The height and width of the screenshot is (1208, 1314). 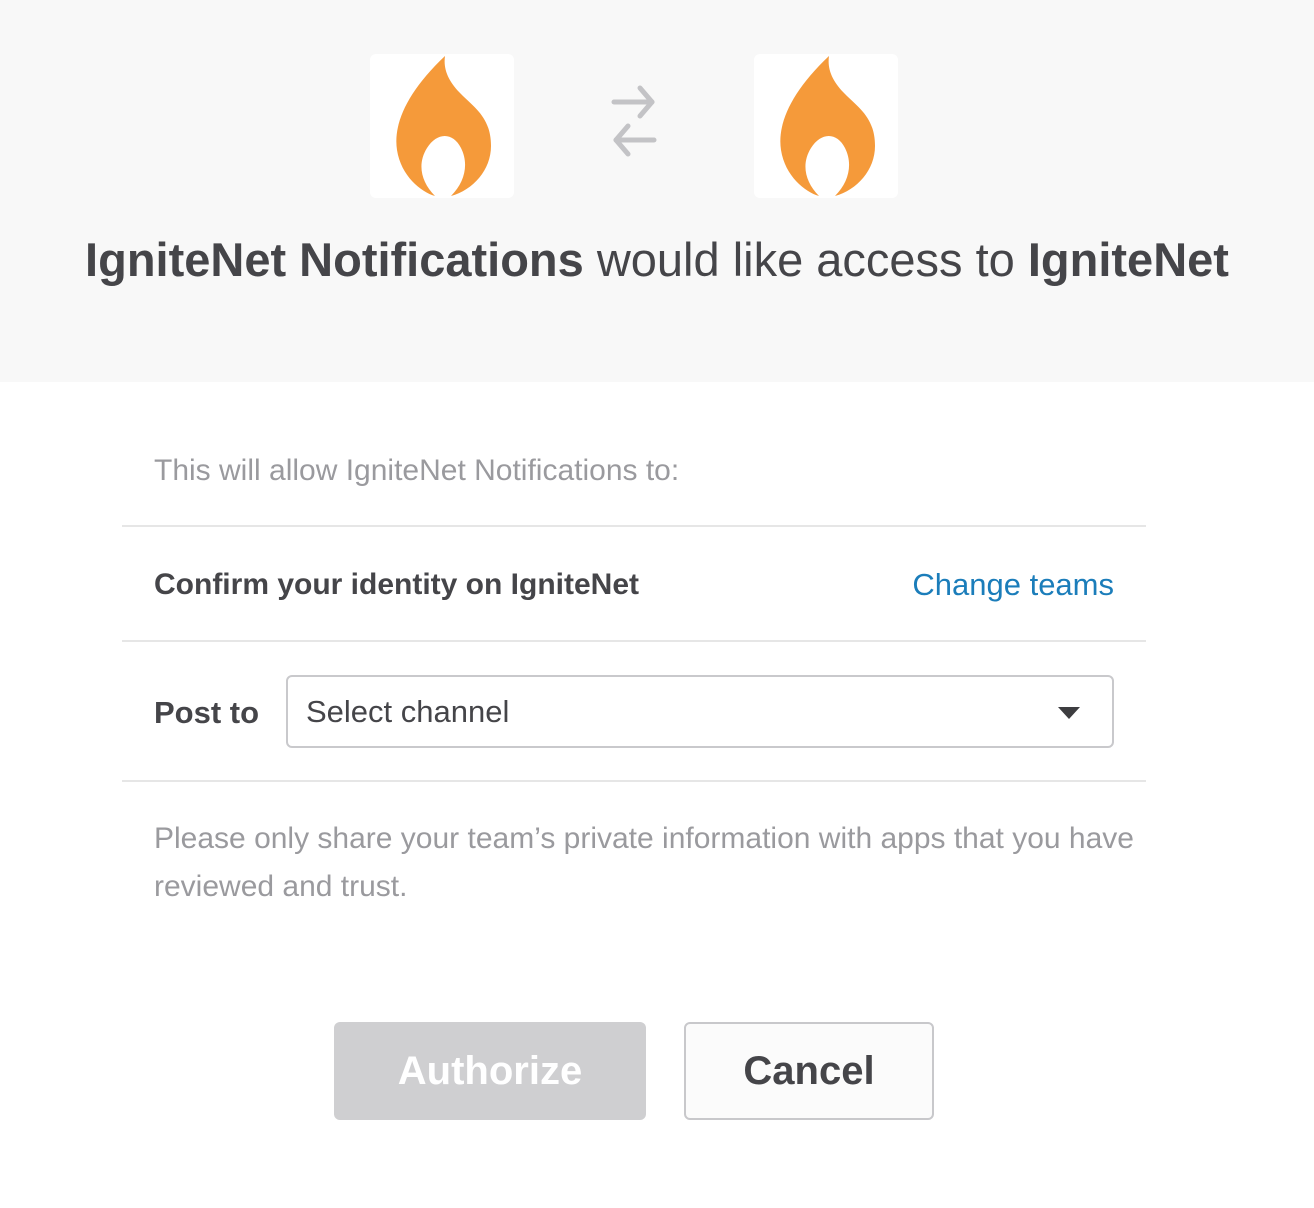 I want to click on exchange-arrows-icon, so click(x=634, y=121).